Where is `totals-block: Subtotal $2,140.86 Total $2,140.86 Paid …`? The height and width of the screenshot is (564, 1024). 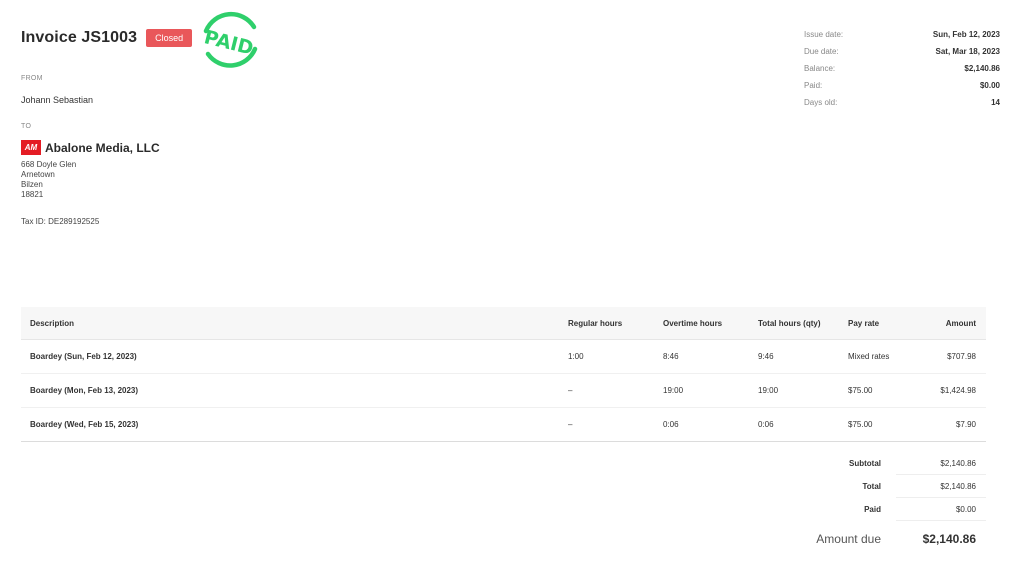
totals-block: Subtotal $2,140.86 Total $2,140.86 Paid … is located at coordinates (895, 503).